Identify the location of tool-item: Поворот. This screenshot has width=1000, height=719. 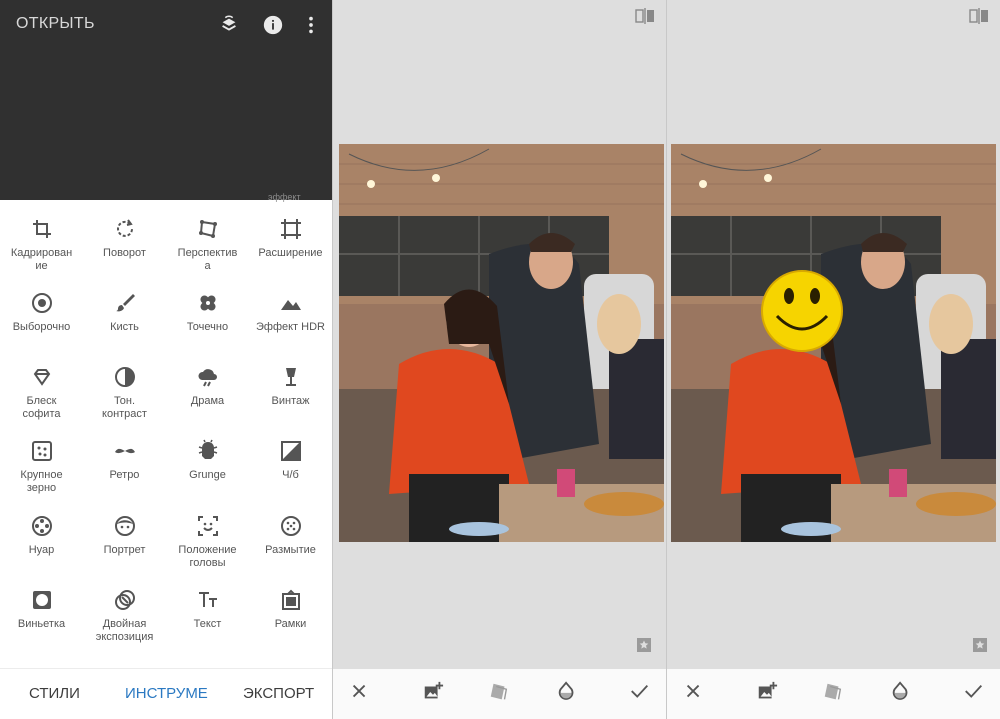
(124, 239).